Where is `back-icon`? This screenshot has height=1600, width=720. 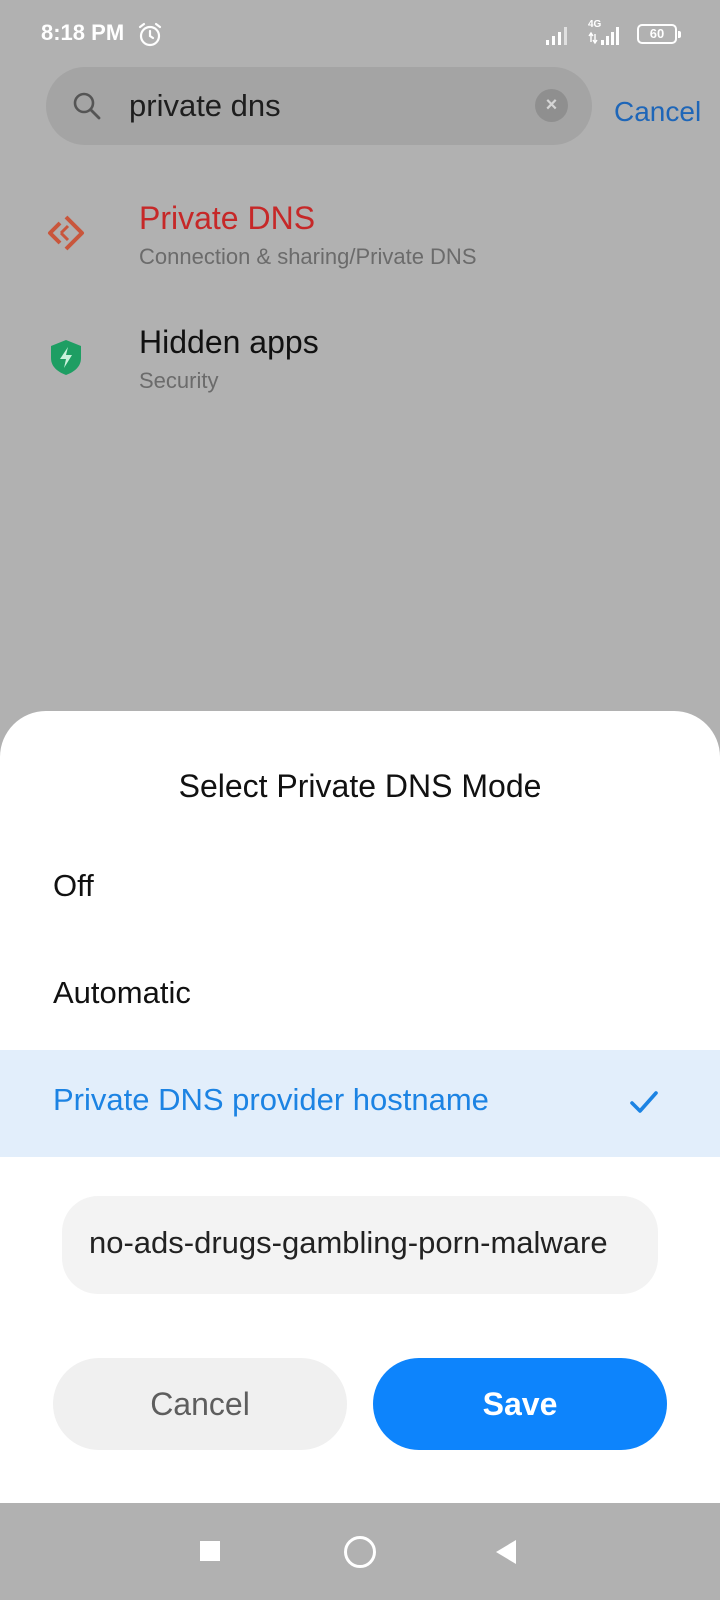 back-icon is located at coordinates (506, 1552).